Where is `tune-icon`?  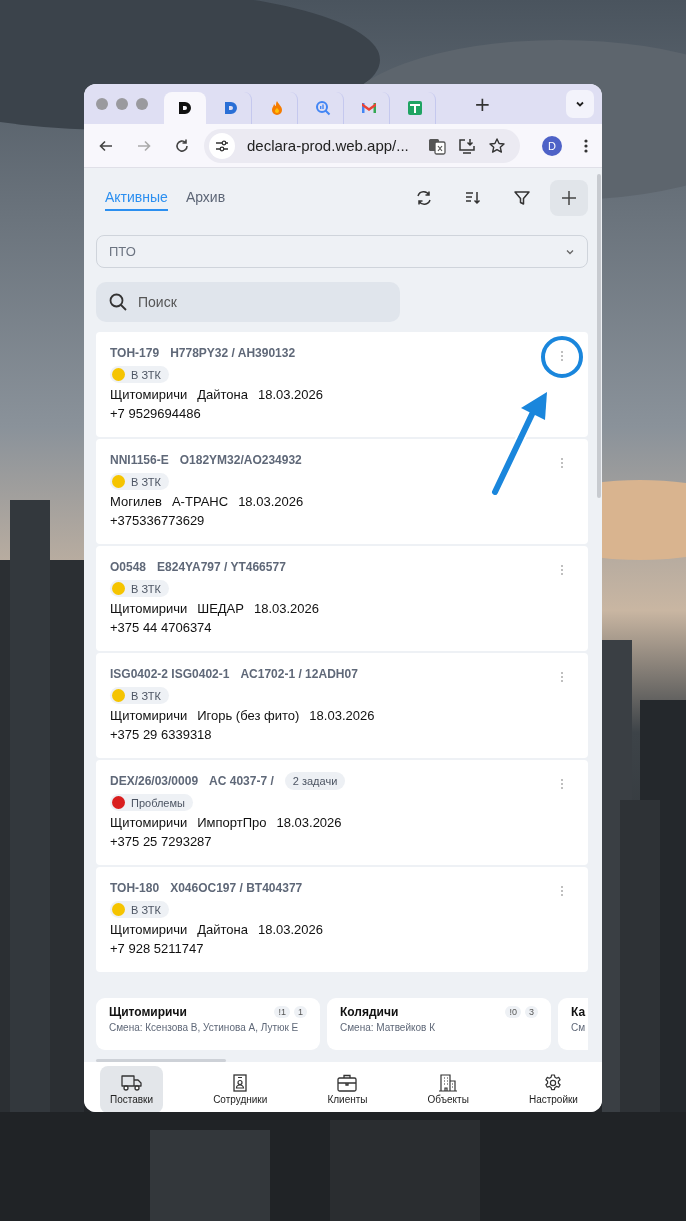 tune-icon is located at coordinates (222, 145).